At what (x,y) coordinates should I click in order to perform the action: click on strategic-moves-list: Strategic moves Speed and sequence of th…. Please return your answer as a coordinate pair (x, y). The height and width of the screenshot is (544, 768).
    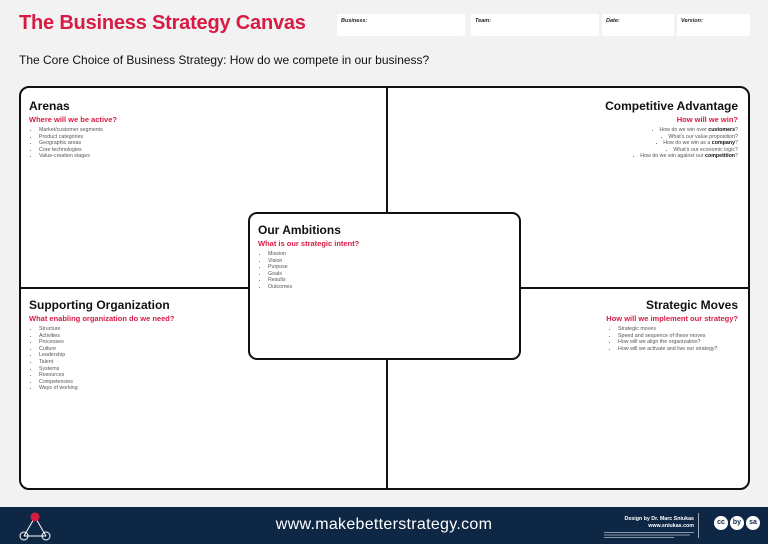
    Looking at the image, I should click on (673, 339).